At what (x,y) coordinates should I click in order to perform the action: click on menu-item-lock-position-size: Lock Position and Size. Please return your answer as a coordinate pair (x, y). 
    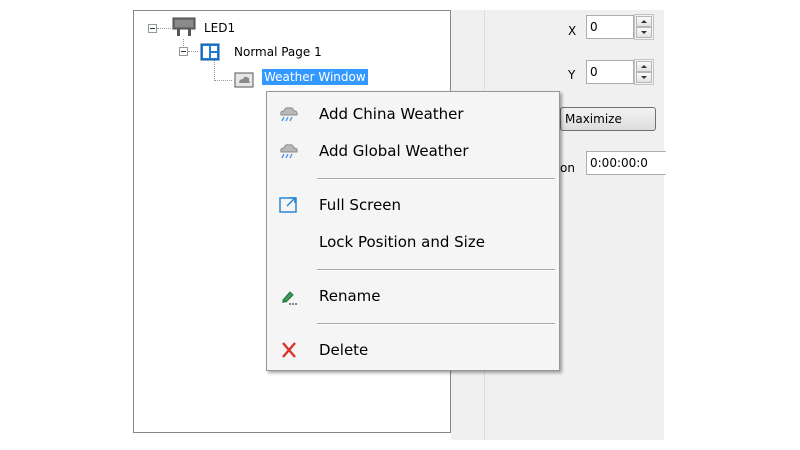
    Looking at the image, I should click on (413, 242).